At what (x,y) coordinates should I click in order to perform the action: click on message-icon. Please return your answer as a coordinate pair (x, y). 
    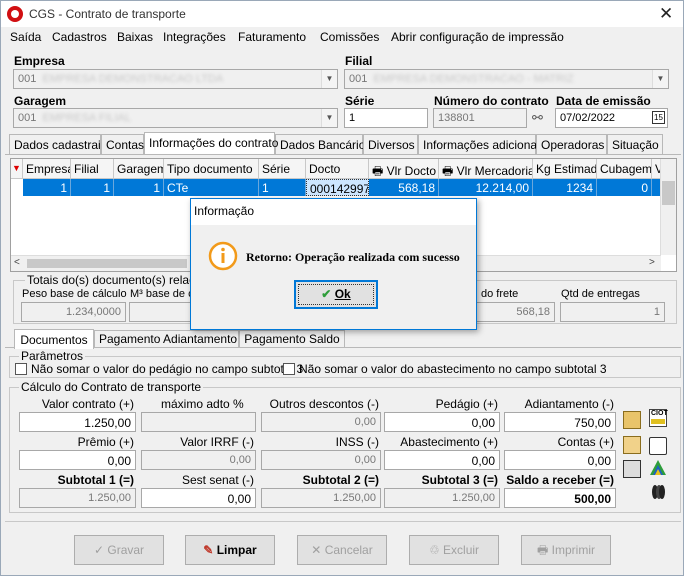
    Looking at the image, I should click on (658, 446).